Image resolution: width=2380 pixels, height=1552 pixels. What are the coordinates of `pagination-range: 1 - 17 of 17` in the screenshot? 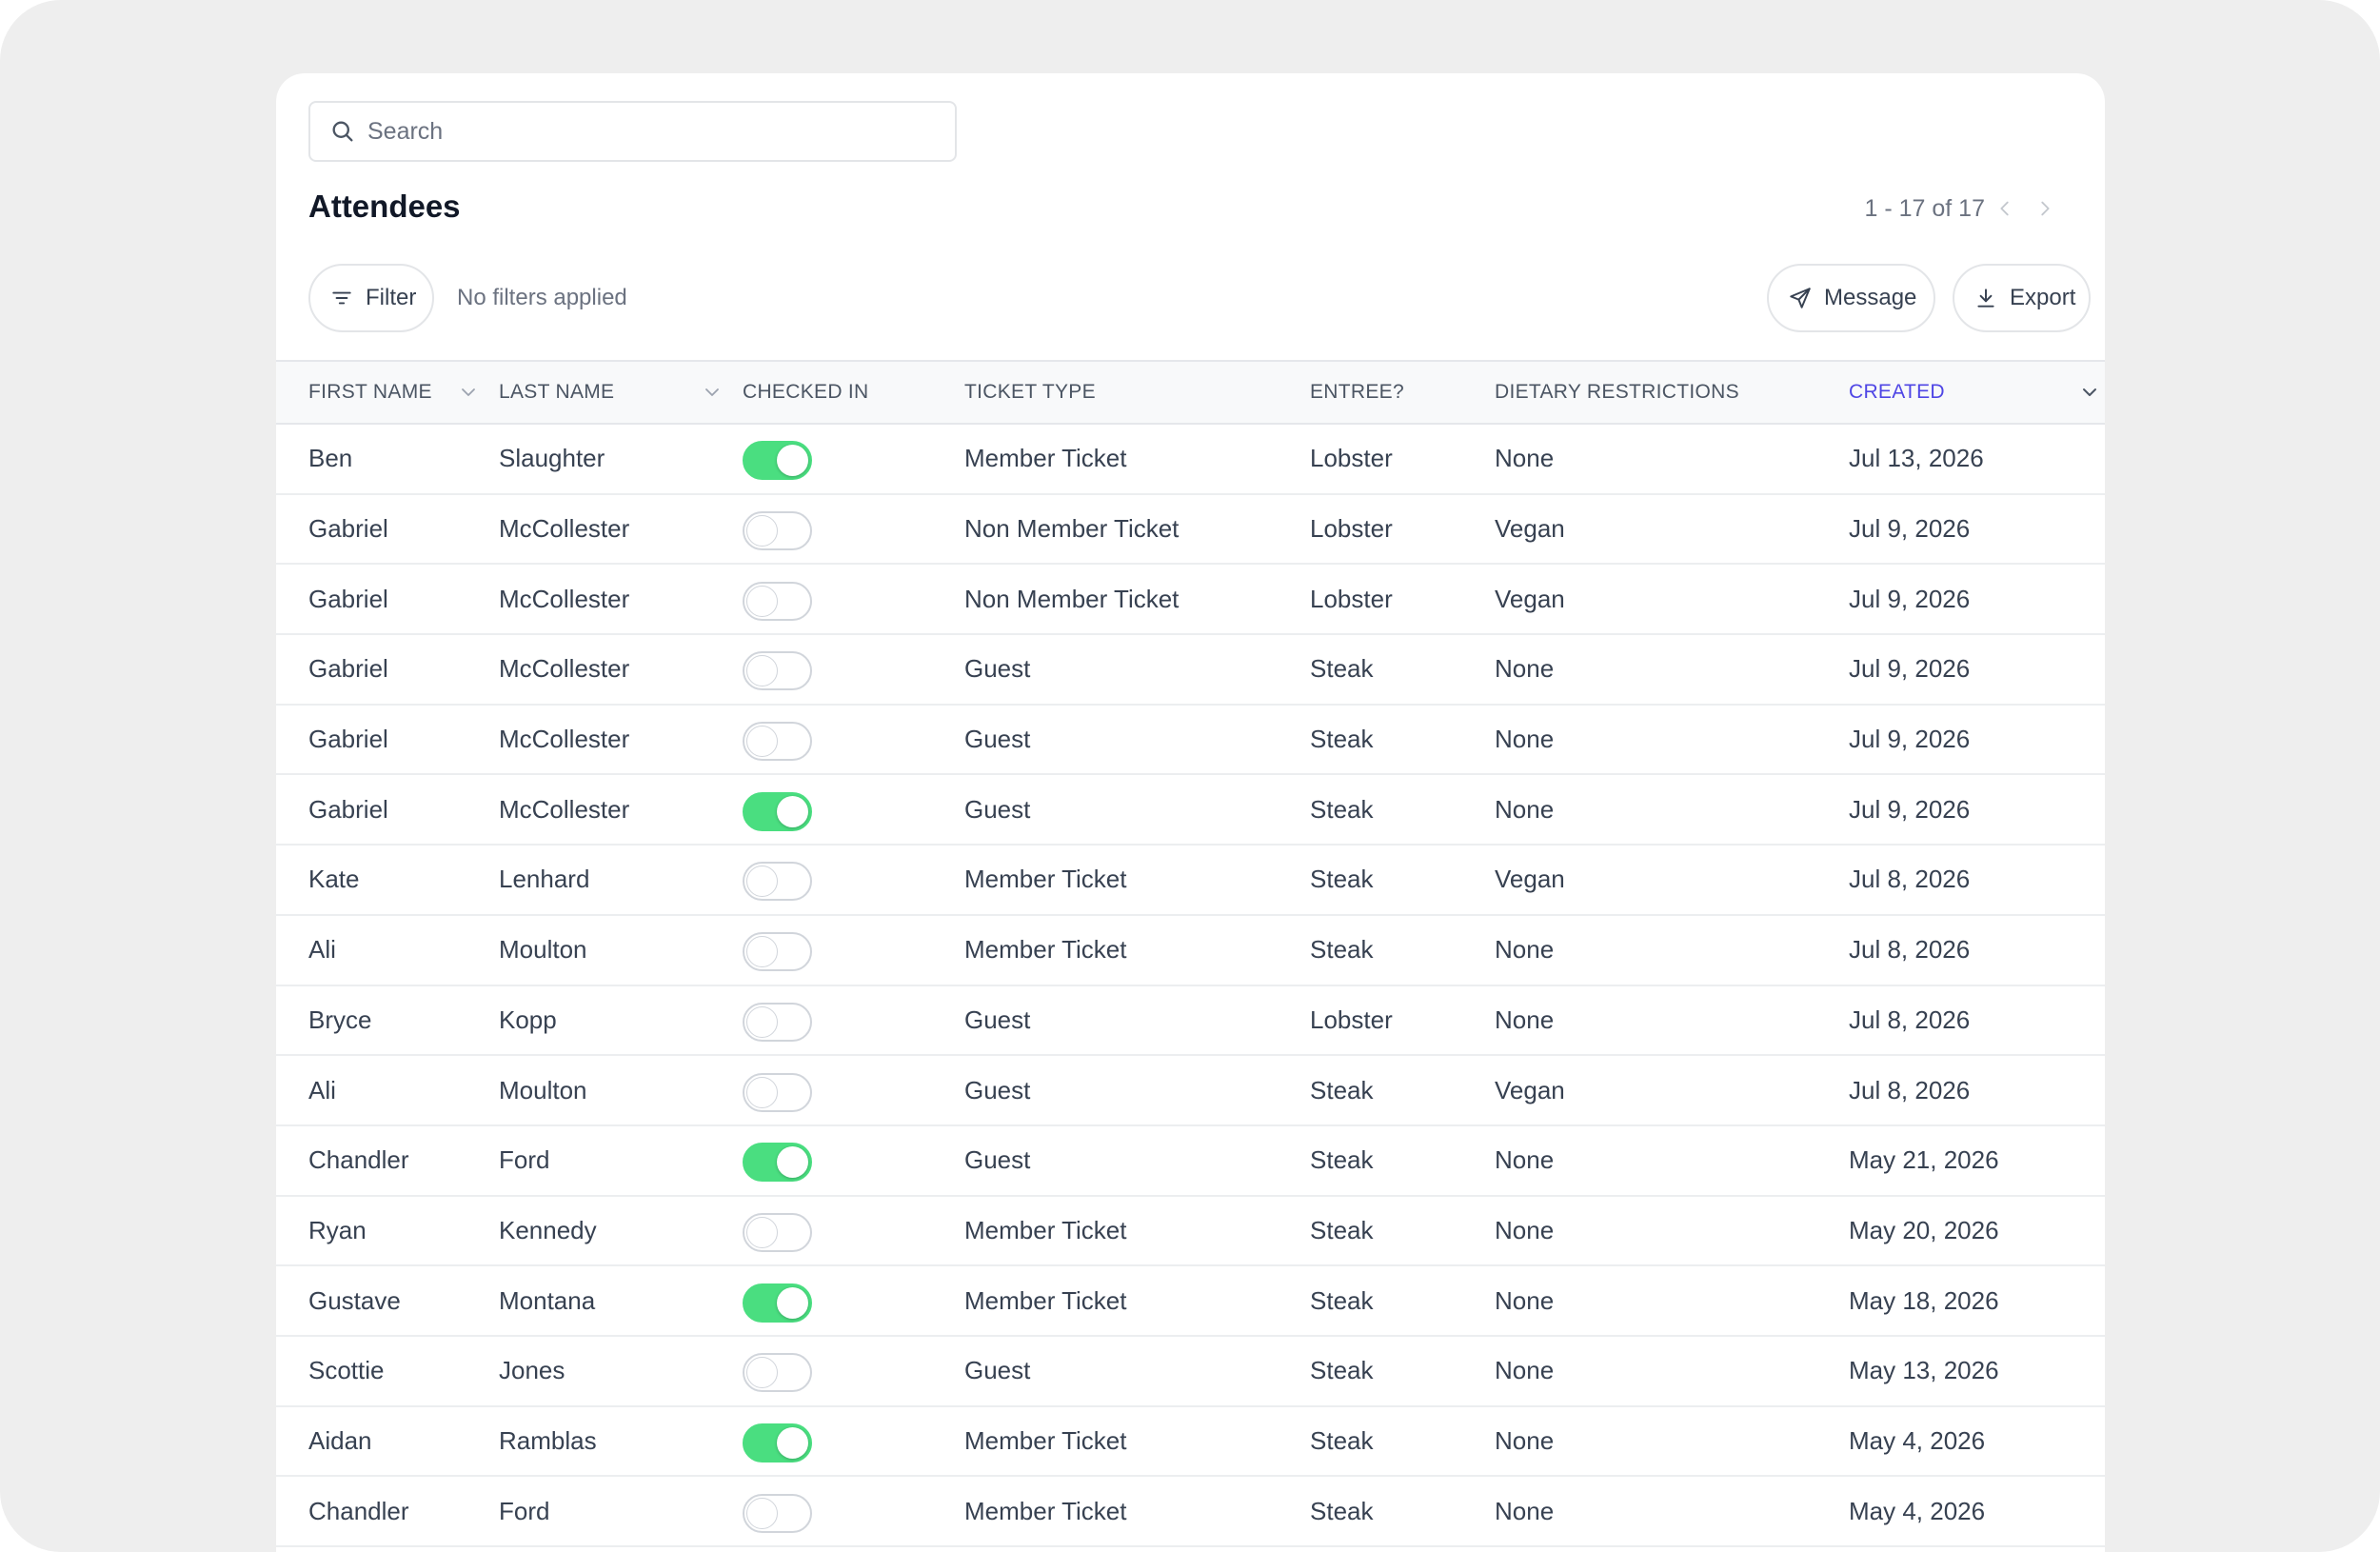 It's located at (1924, 208).